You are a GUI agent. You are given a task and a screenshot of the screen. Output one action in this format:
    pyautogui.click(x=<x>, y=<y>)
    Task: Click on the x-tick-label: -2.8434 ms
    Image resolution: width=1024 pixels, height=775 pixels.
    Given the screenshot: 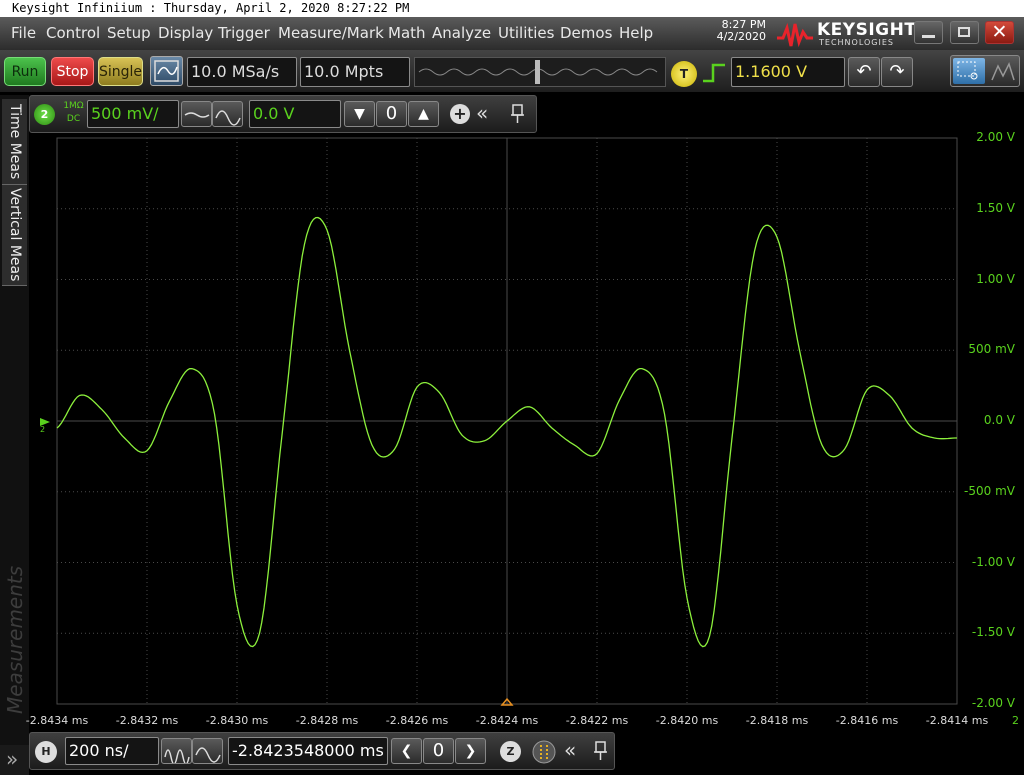 What is the action you would take?
    pyautogui.click(x=57, y=720)
    